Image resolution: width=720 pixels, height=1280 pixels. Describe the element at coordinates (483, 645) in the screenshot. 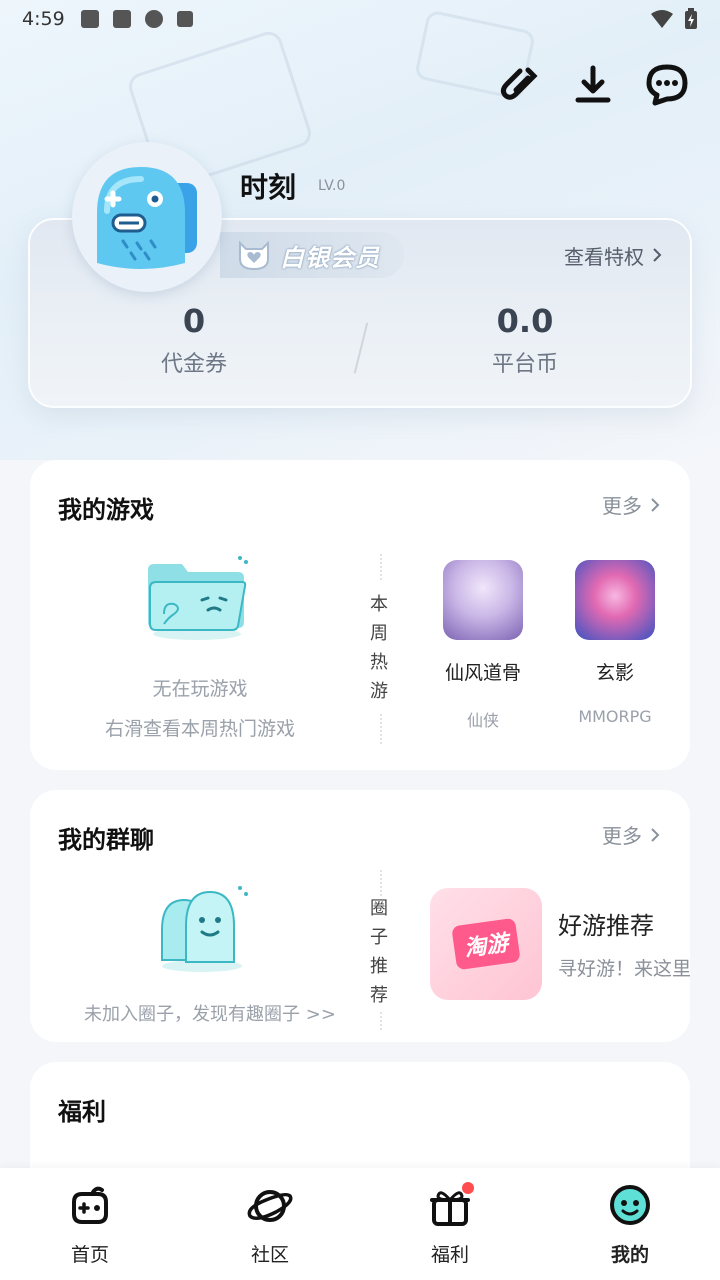

I see `game-item: 仙风道骨 仙侠` at that location.